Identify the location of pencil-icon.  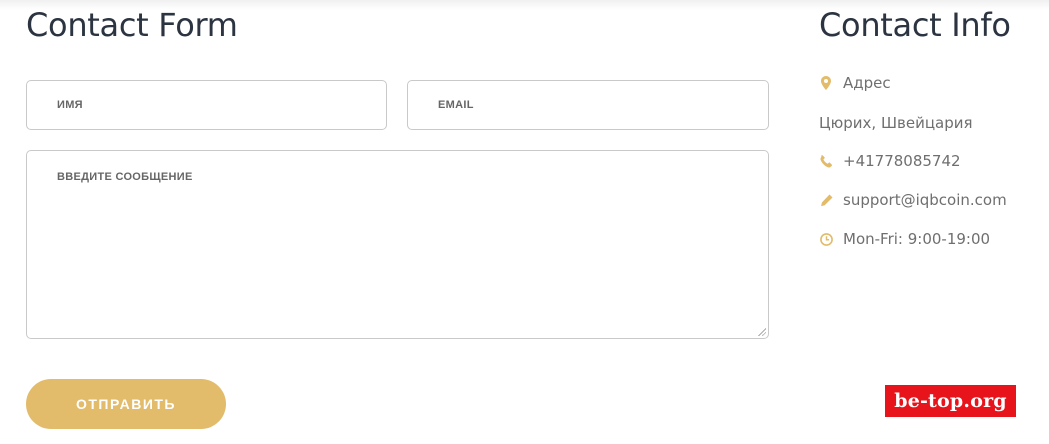
(826, 200).